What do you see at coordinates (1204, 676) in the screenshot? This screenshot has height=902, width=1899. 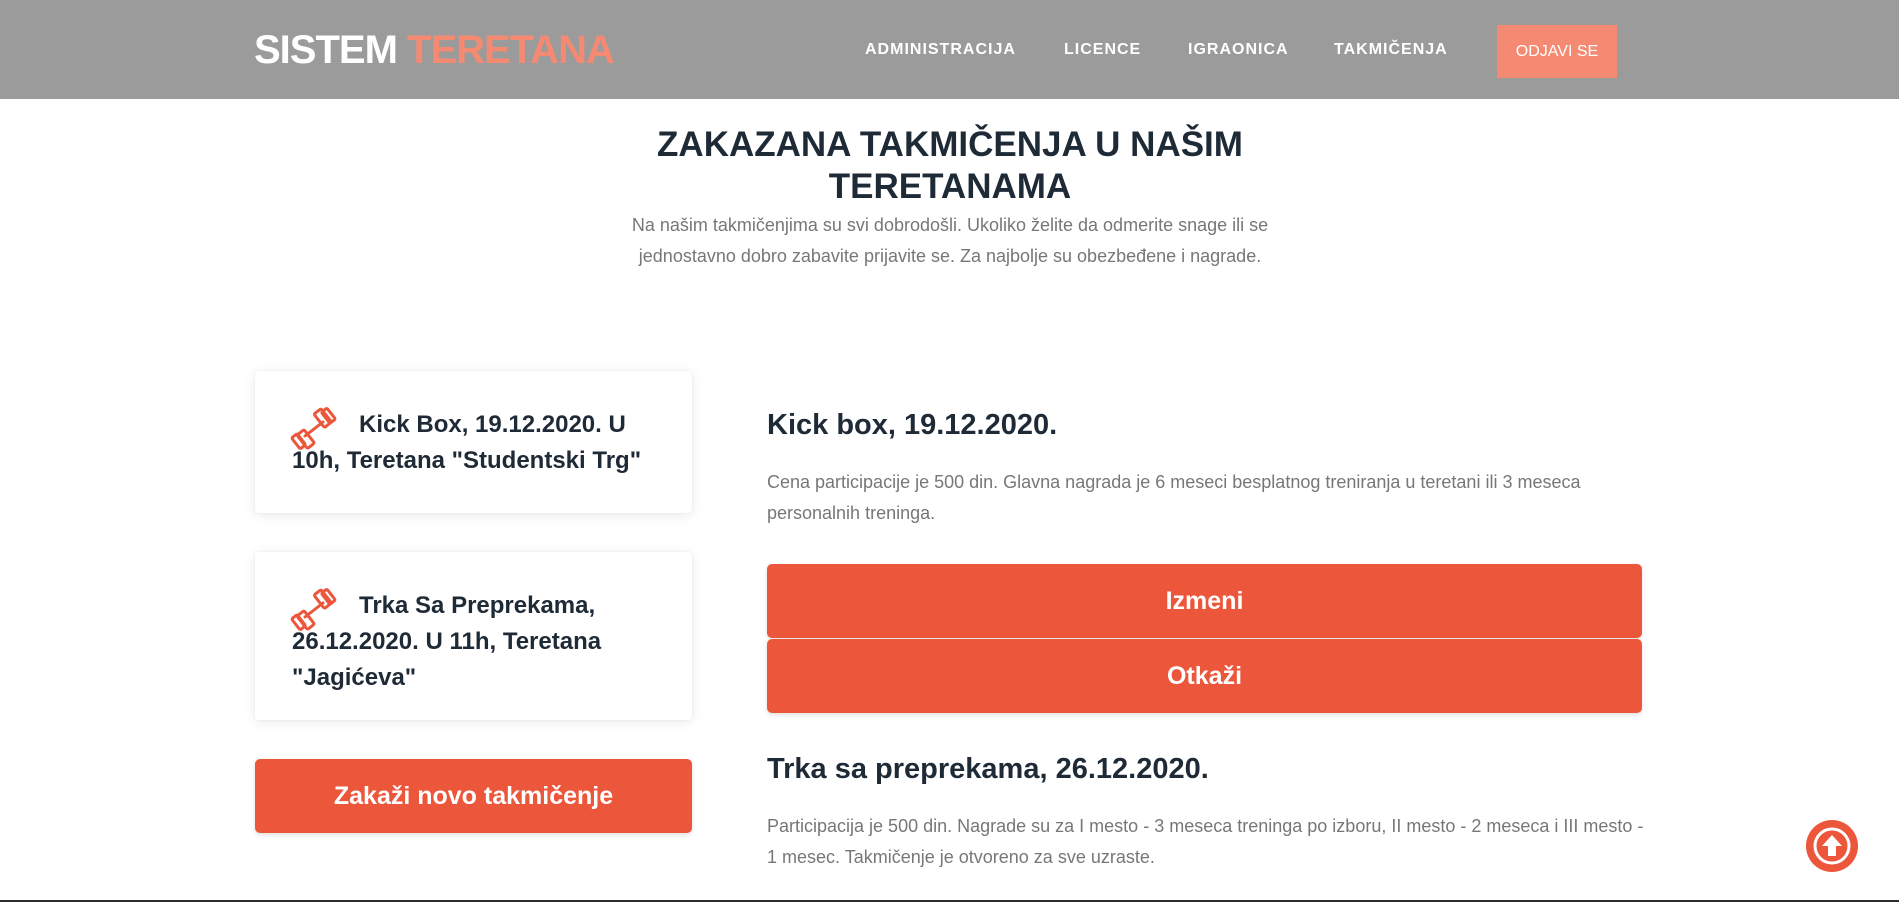 I see `cancel-competition-button: Otkaži` at bounding box center [1204, 676].